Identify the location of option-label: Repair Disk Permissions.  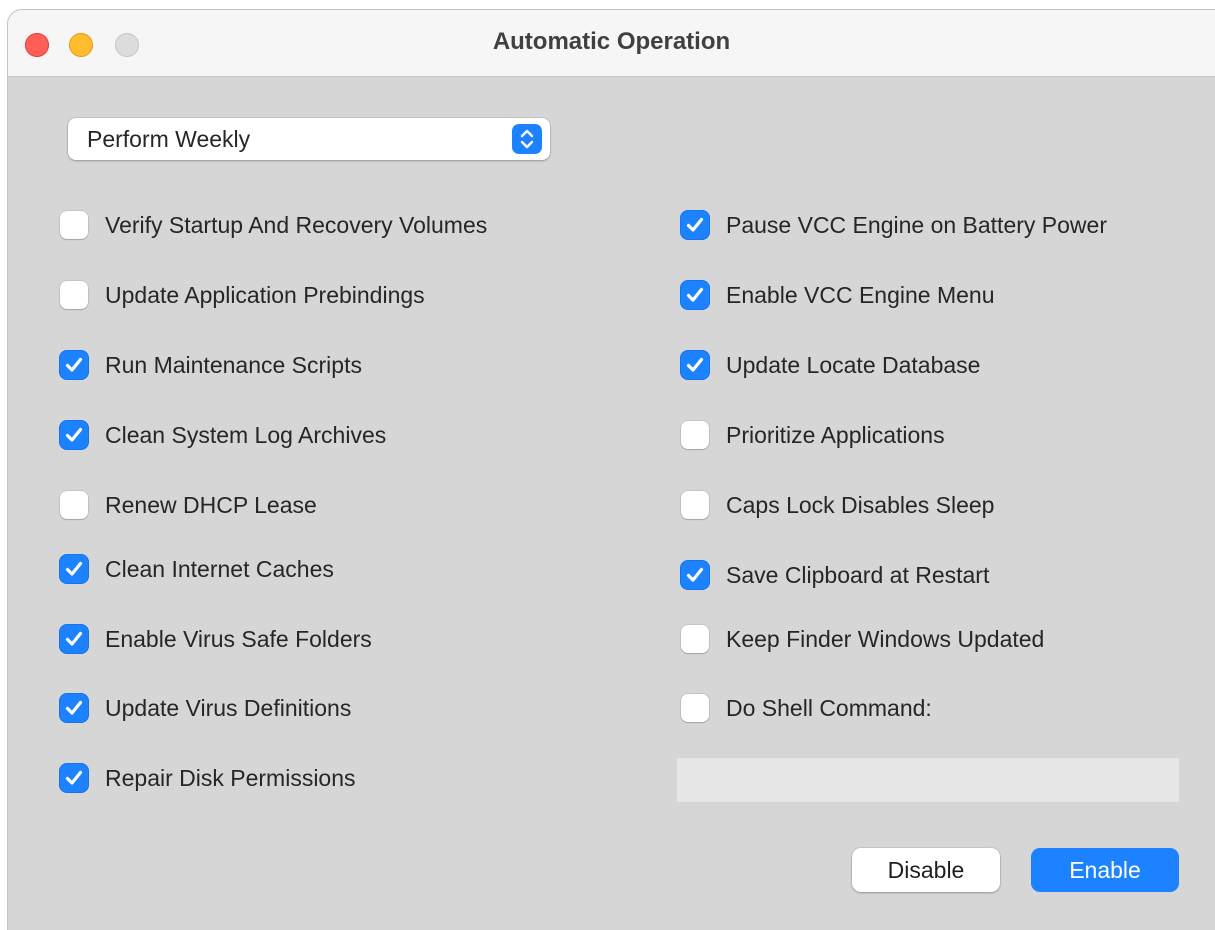
(230, 777).